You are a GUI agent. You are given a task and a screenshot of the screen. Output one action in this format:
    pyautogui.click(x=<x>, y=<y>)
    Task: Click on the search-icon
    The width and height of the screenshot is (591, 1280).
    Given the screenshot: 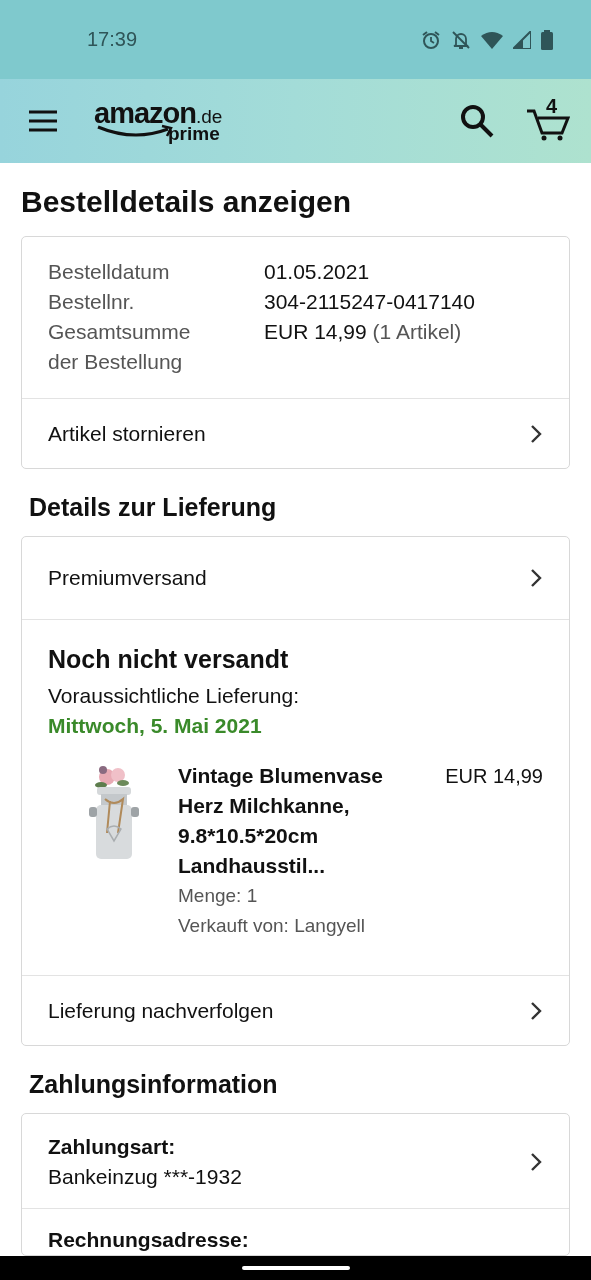 What is the action you would take?
    pyautogui.click(x=477, y=121)
    